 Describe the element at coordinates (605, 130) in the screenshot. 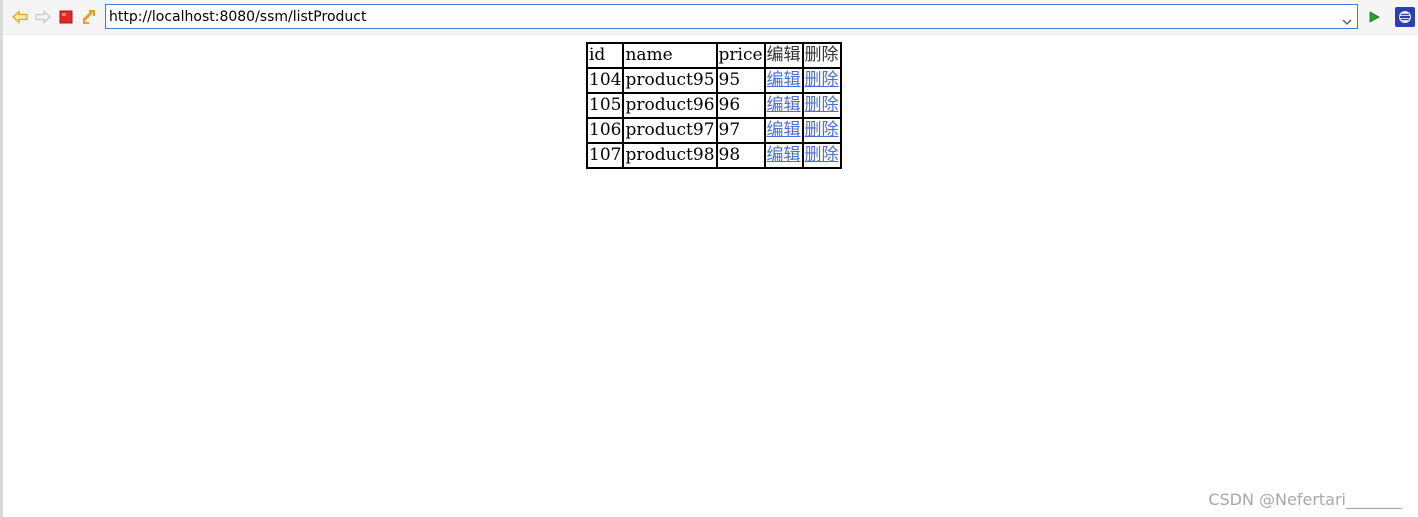

I see `cell-id: 106` at that location.